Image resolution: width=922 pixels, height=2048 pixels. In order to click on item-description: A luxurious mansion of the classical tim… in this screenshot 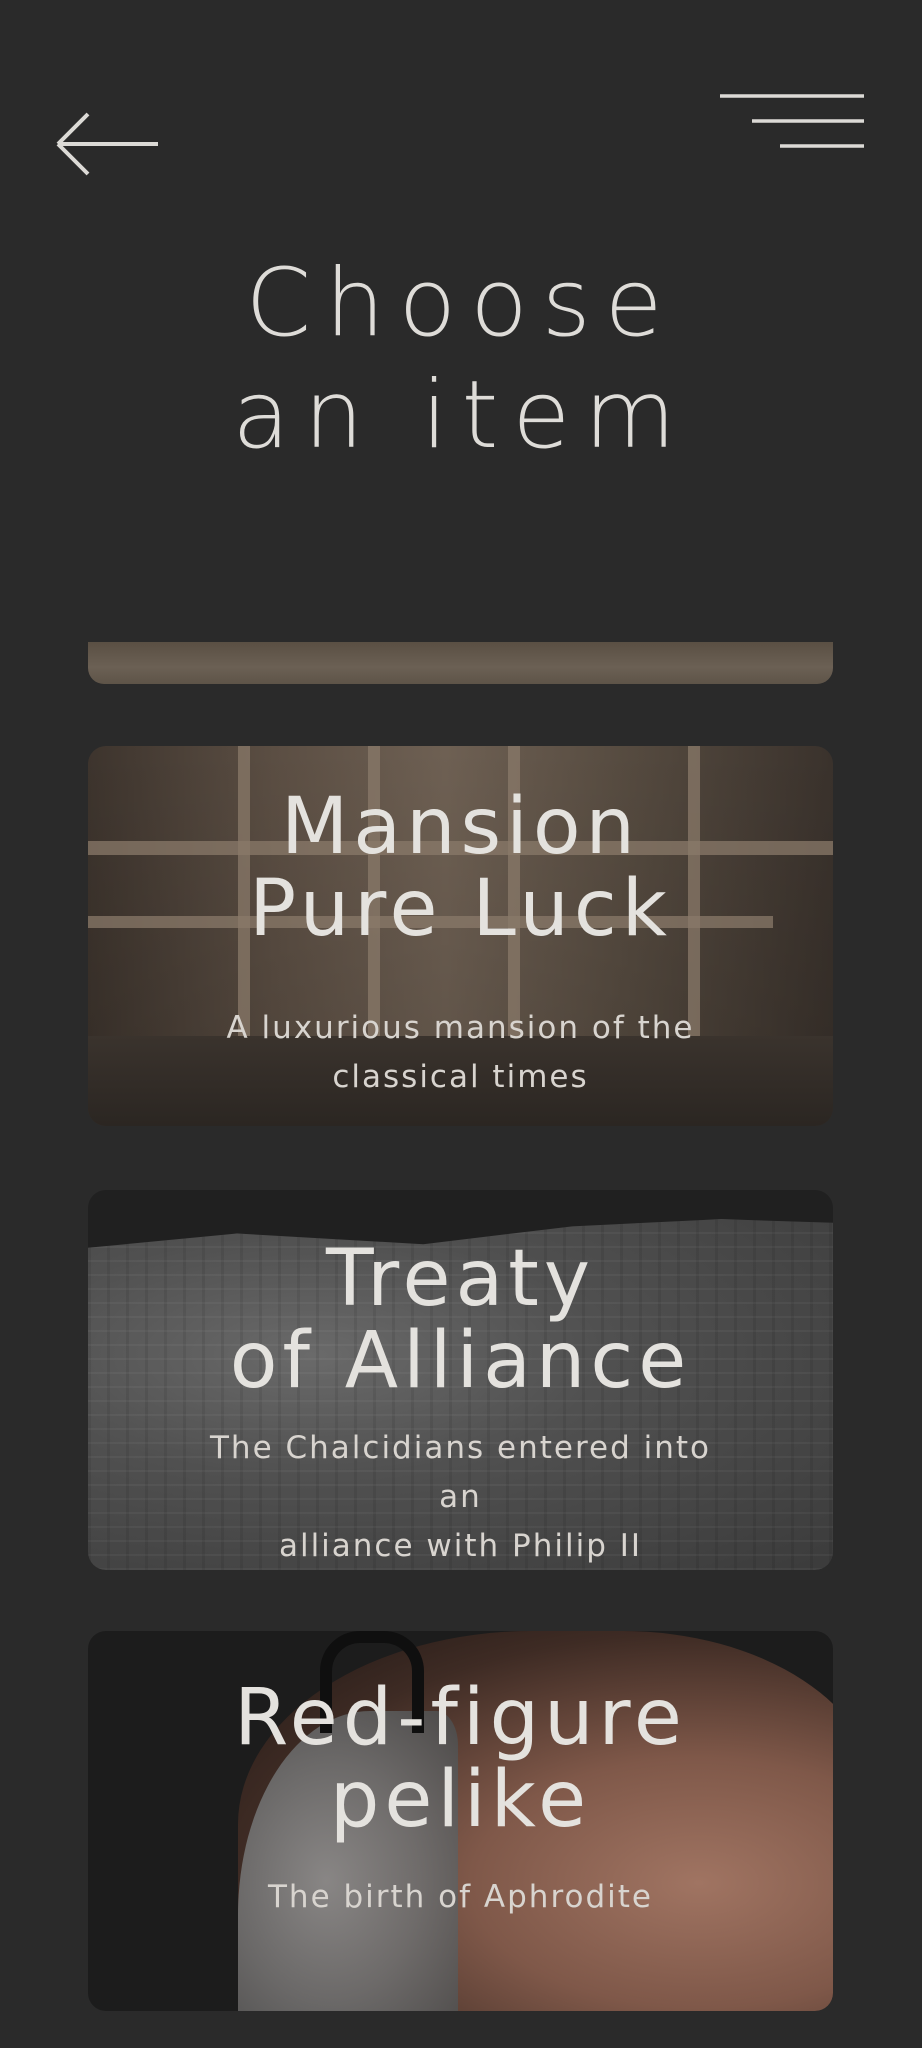, I will do `click(460, 1052)`.